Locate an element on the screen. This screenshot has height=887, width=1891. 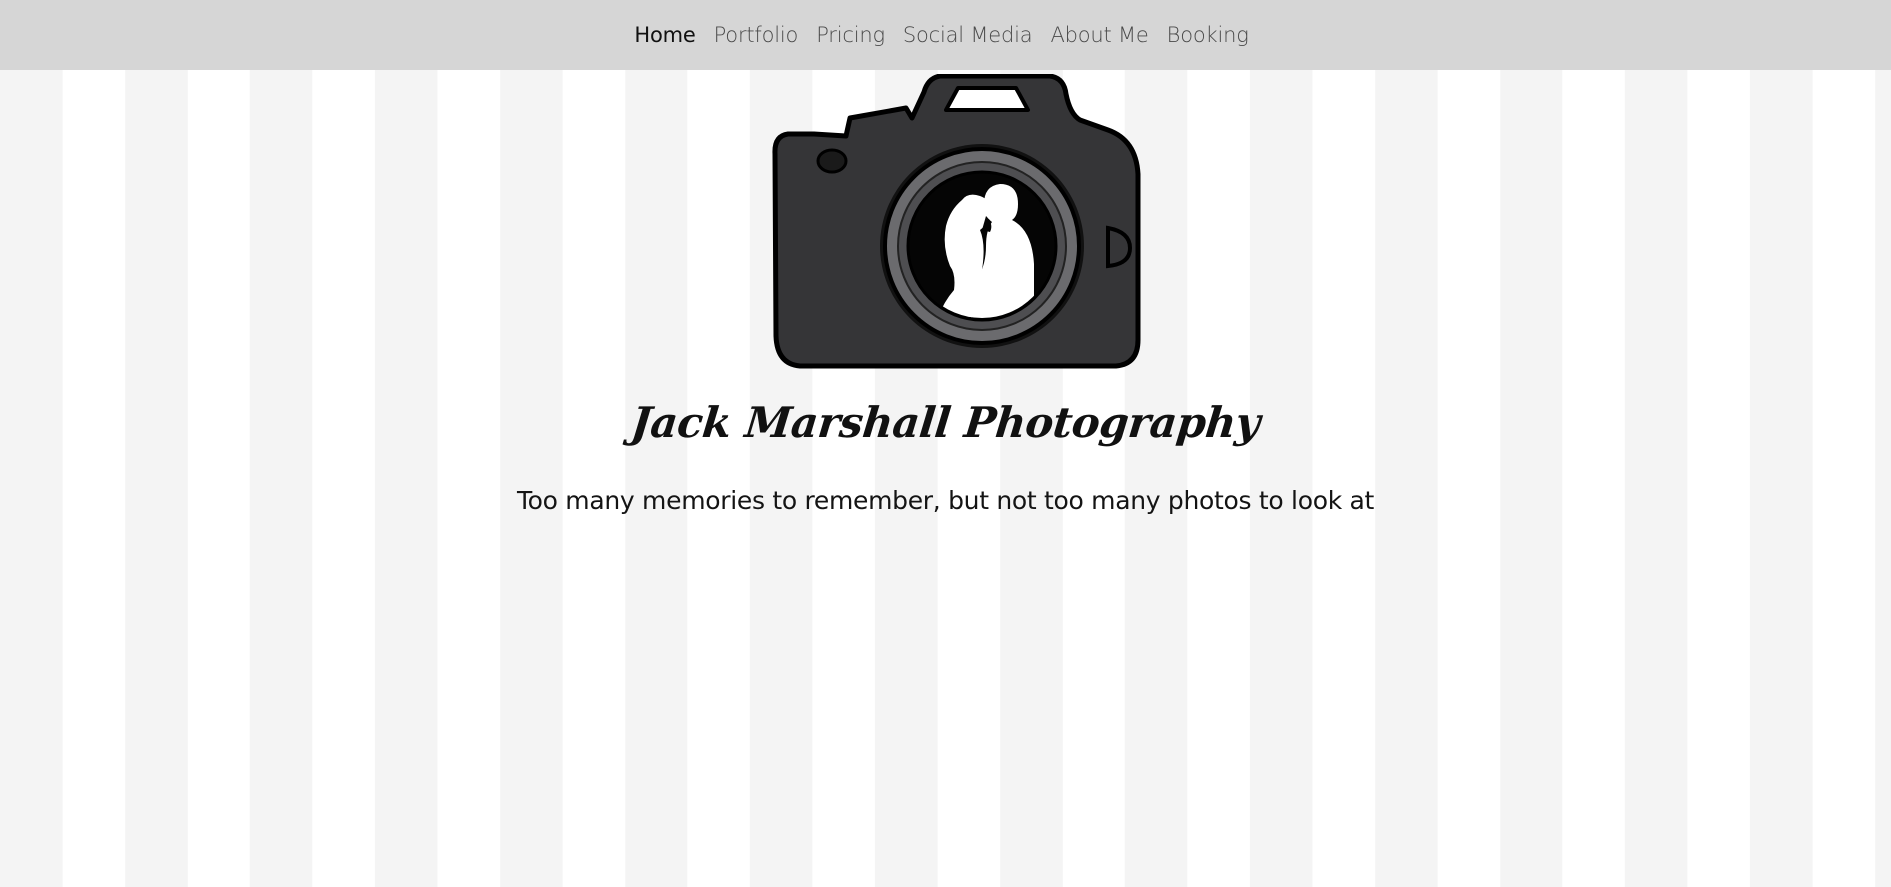
nav-item-booking: Booking is located at coordinates (1208, 35).